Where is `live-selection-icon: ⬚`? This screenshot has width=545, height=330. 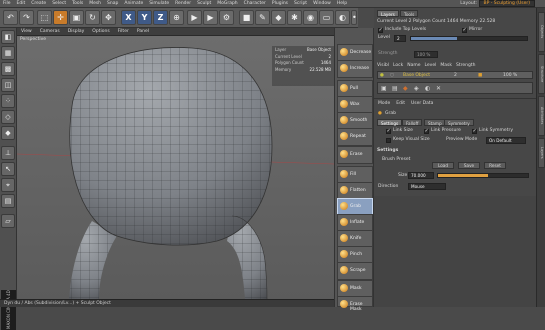
live-selection-icon: ⬚ is located at coordinates (44, 17).